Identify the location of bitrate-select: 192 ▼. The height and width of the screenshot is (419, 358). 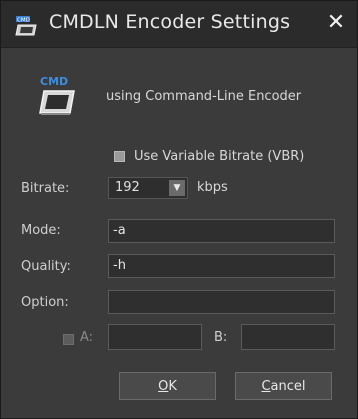
(148, 188).